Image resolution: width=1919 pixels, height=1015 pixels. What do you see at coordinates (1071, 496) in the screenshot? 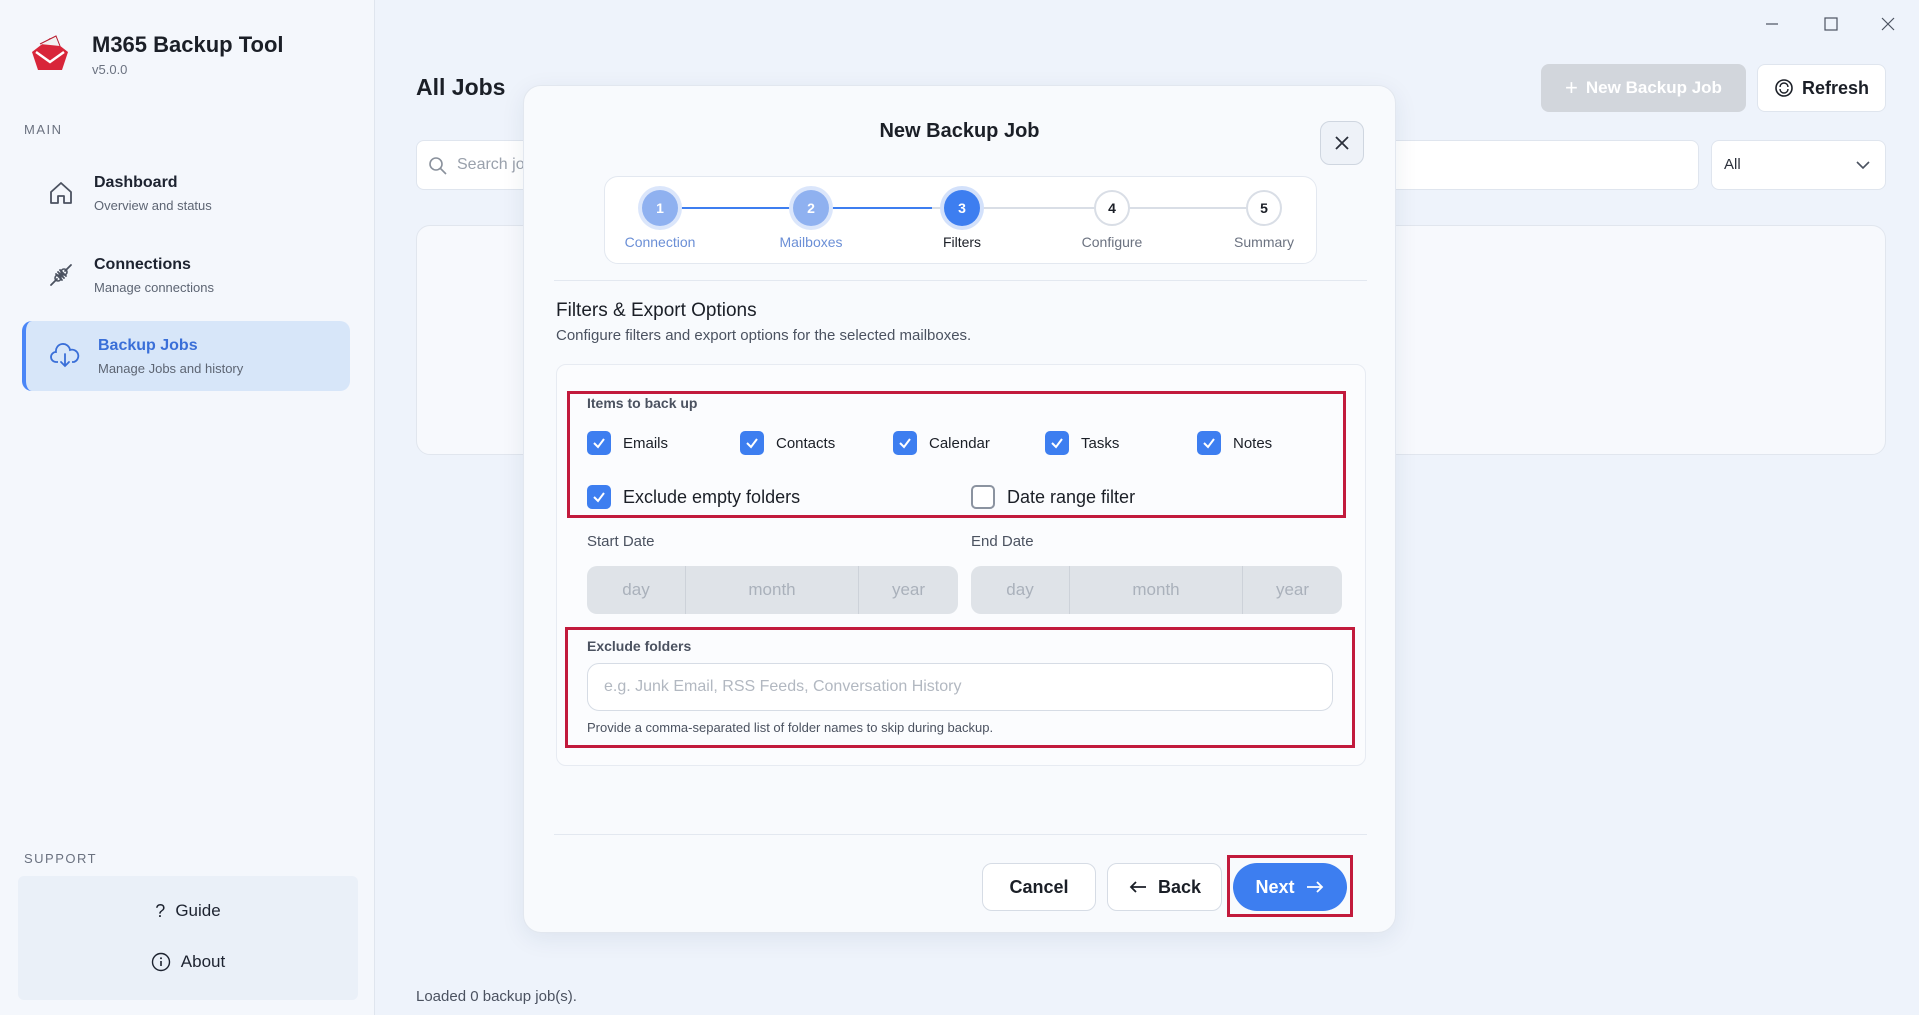
I see `date-range-filter-label: Date range filter` at bounding box center [1071, 496].